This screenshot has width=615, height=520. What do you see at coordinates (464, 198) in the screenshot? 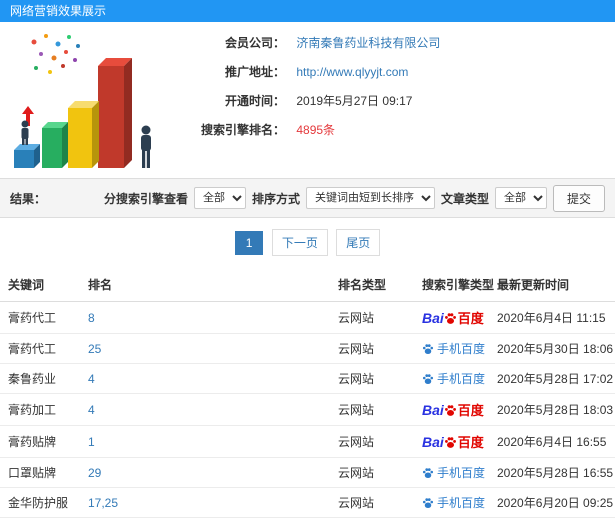
I see `article-type-label: 文章类型` at bounding box center [464, 198].